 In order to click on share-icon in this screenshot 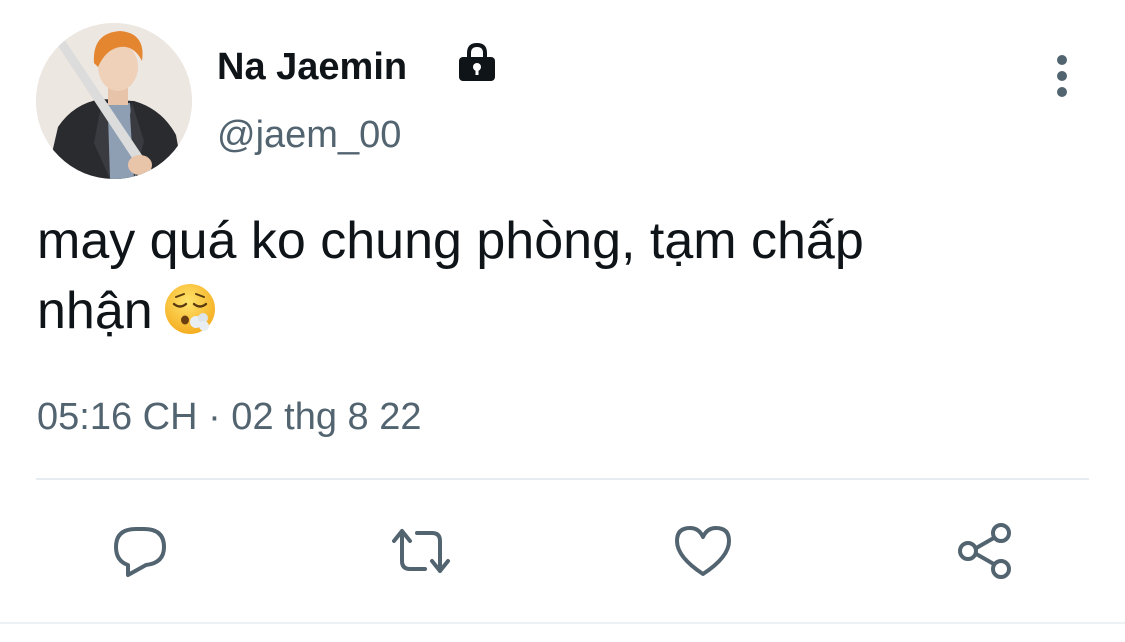, I will do `click(984, 551)`.